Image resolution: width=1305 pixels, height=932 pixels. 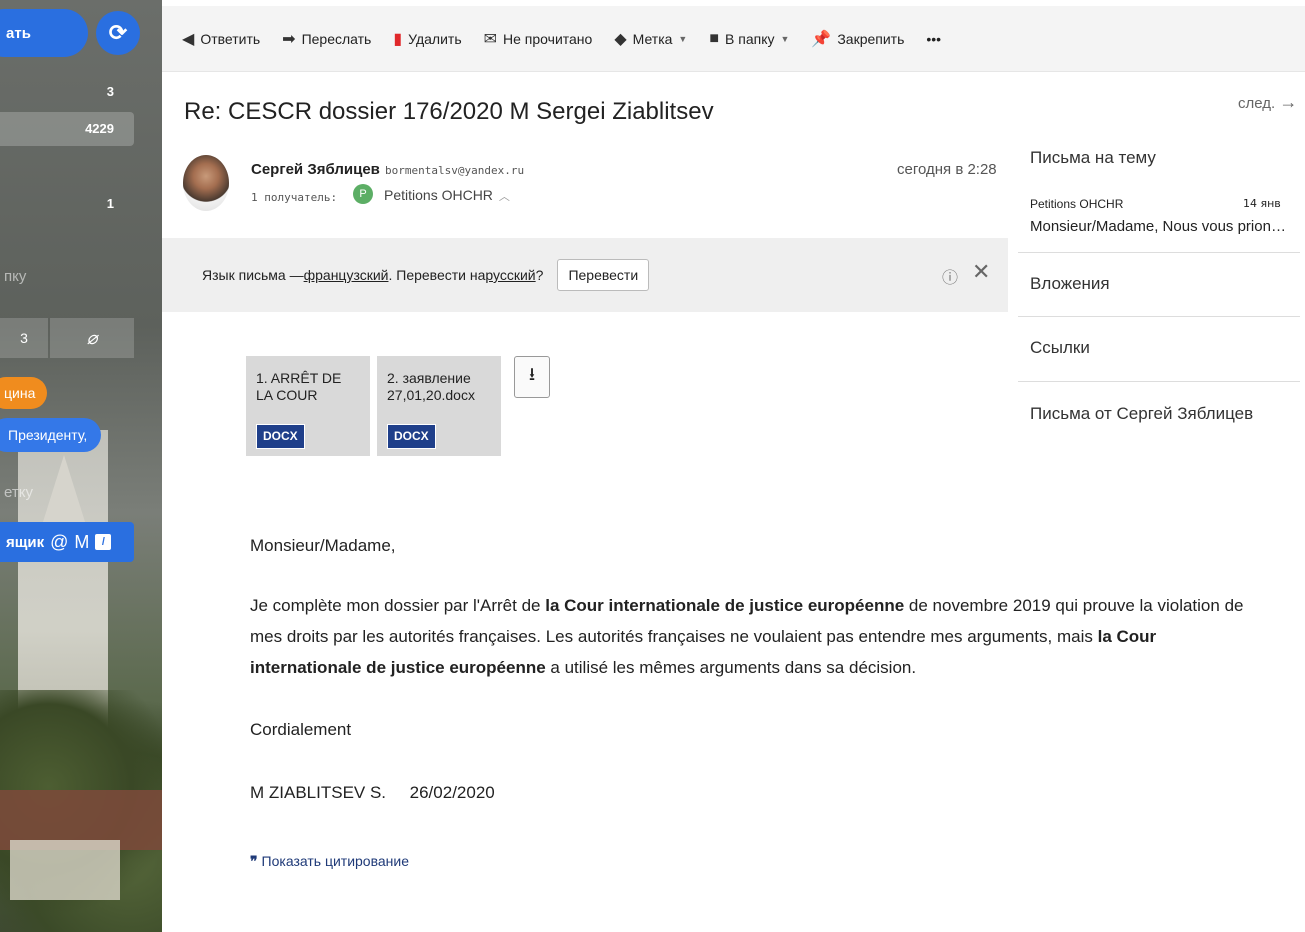 I want to click on tag-icon: ◆, so click(x=620, y=39).